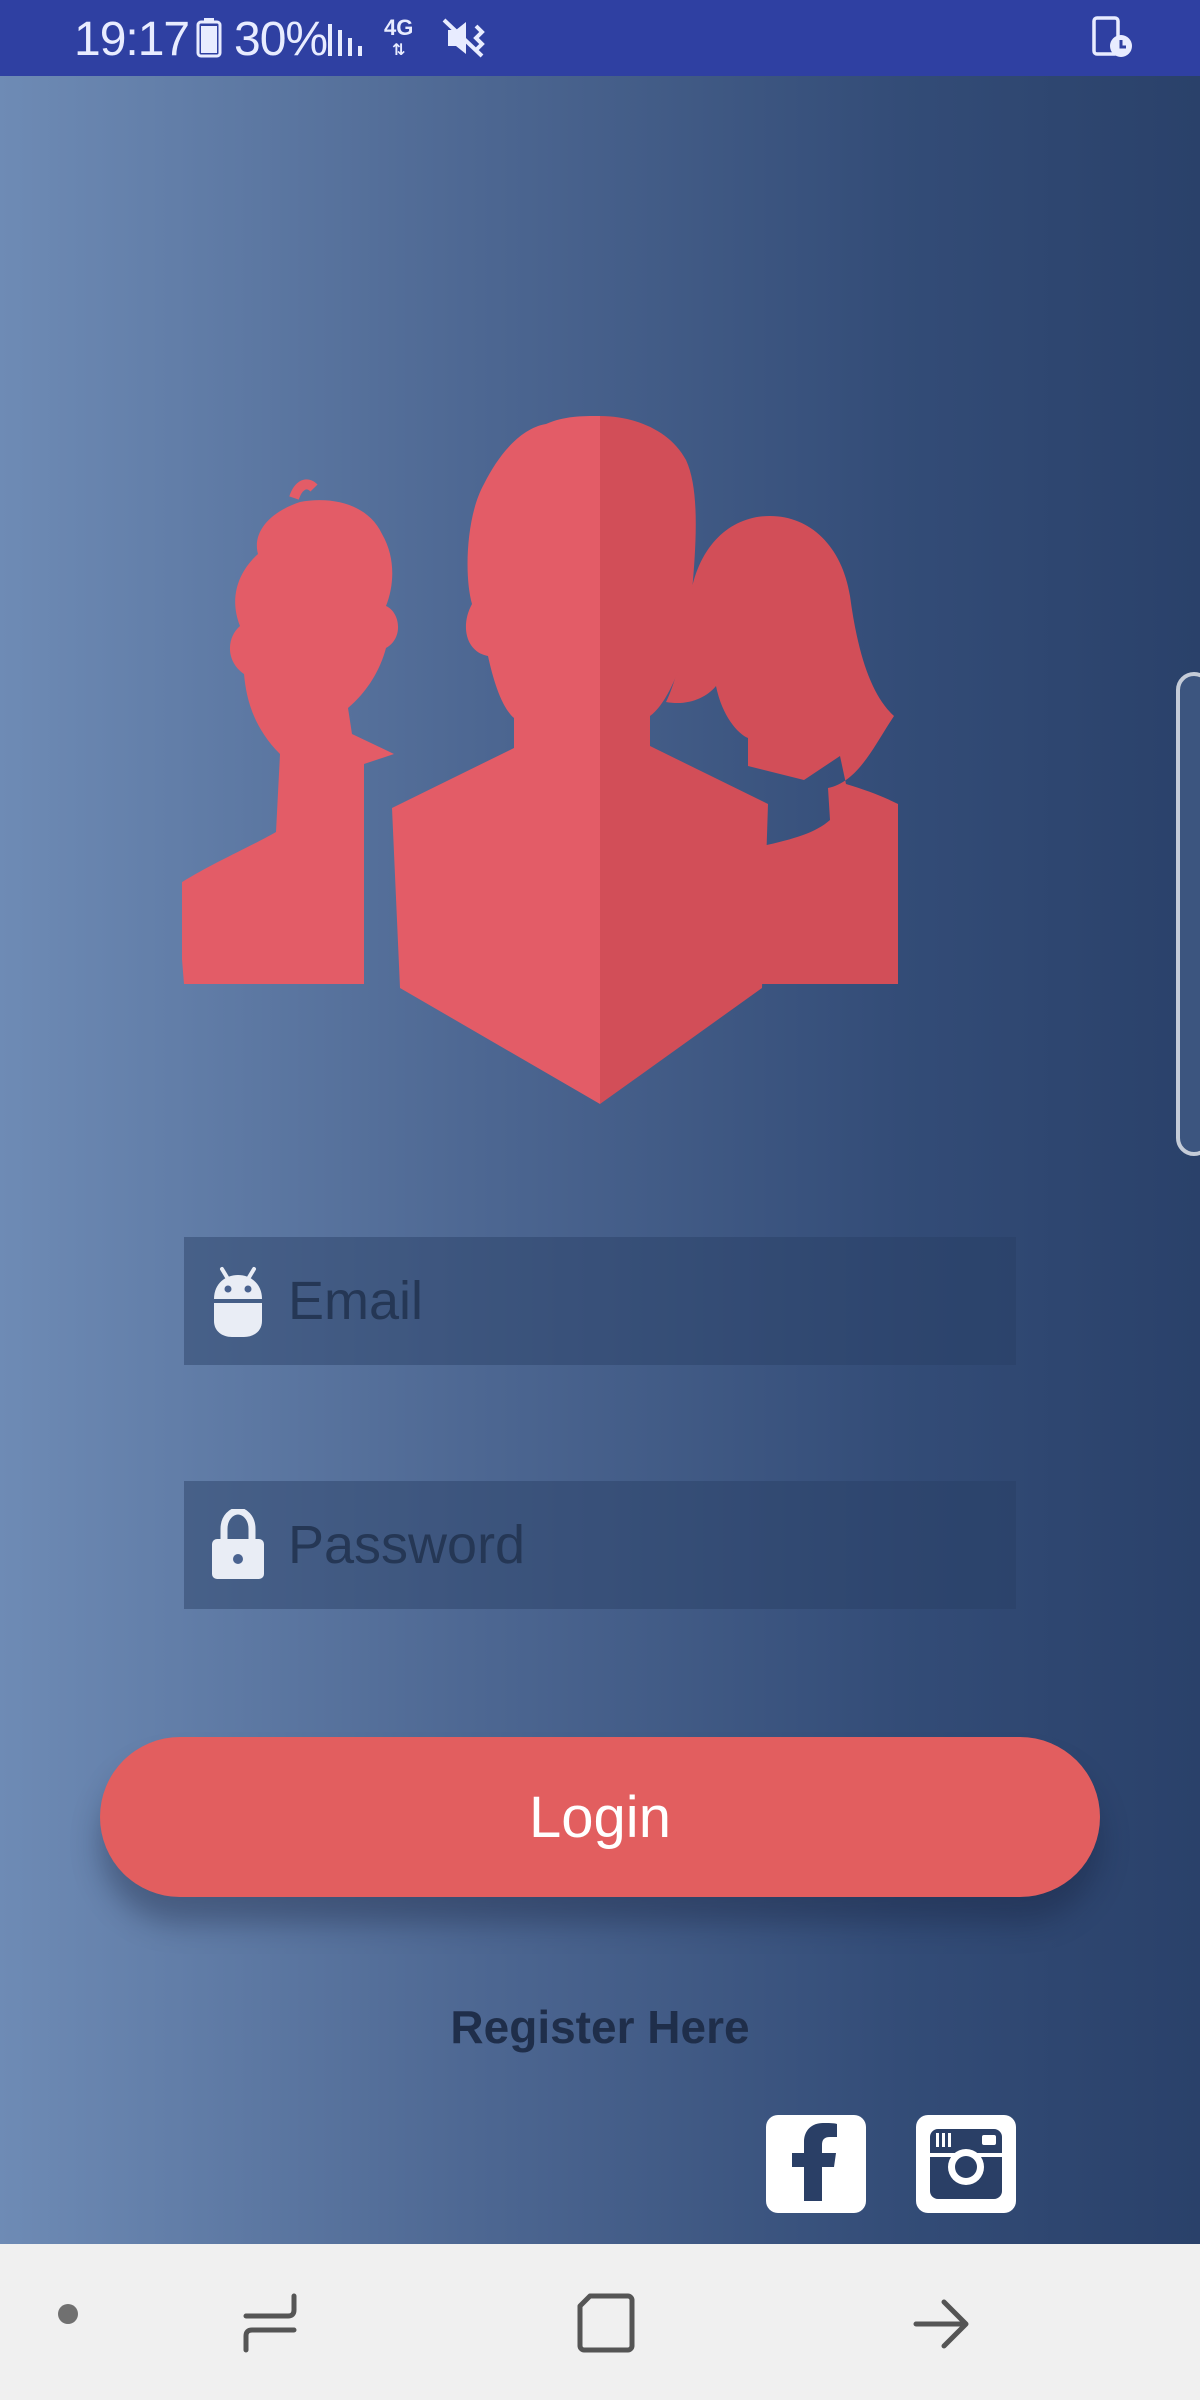  What do you see at coordinates (270, 2323) in the screenshot?
I see `recent-apps-icon` at bounding box center [270, 2323].